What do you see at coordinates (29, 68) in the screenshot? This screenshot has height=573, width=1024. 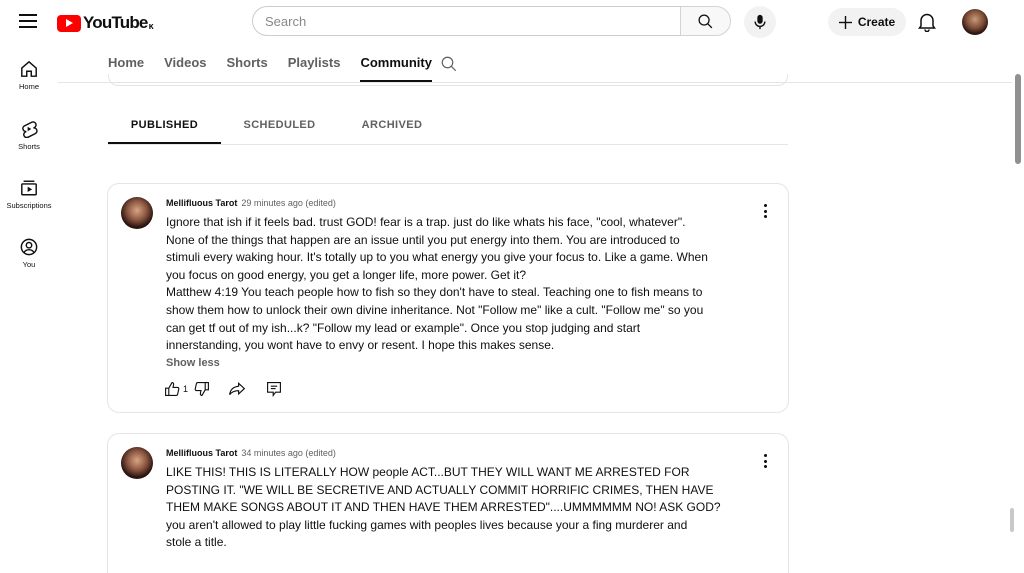 I see `home-icon` at bounding box center [29, 68].